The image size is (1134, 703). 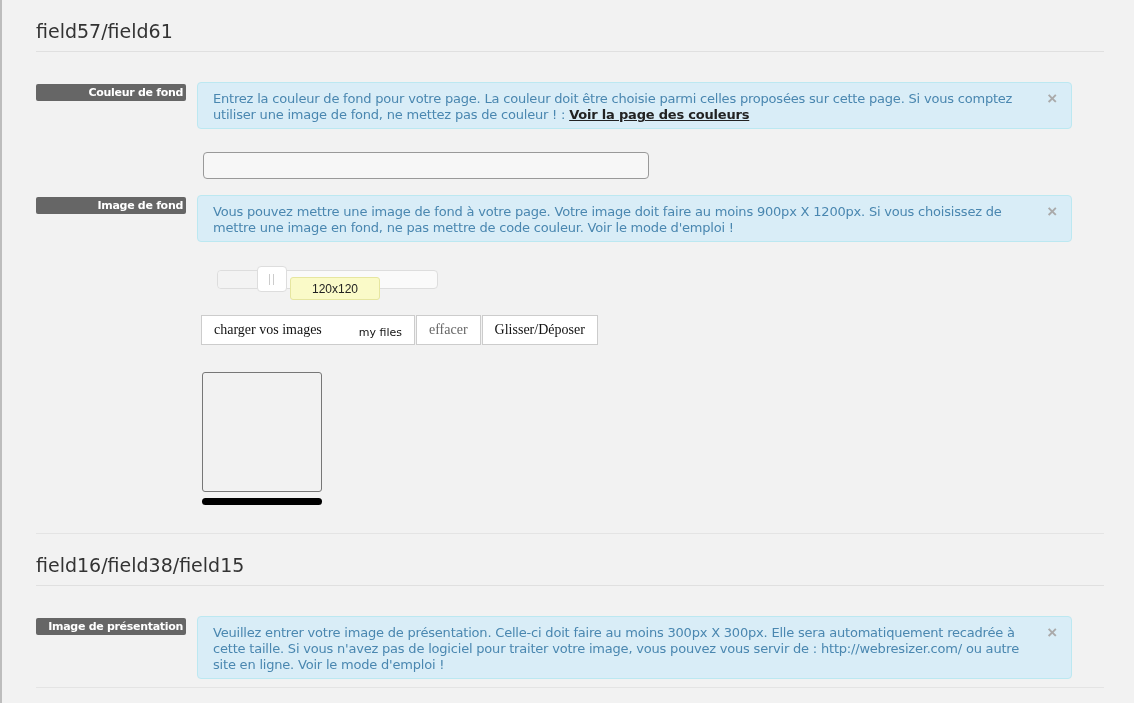 I want to click on upload-button: charger vos images my files, so click(x=308, y=330).